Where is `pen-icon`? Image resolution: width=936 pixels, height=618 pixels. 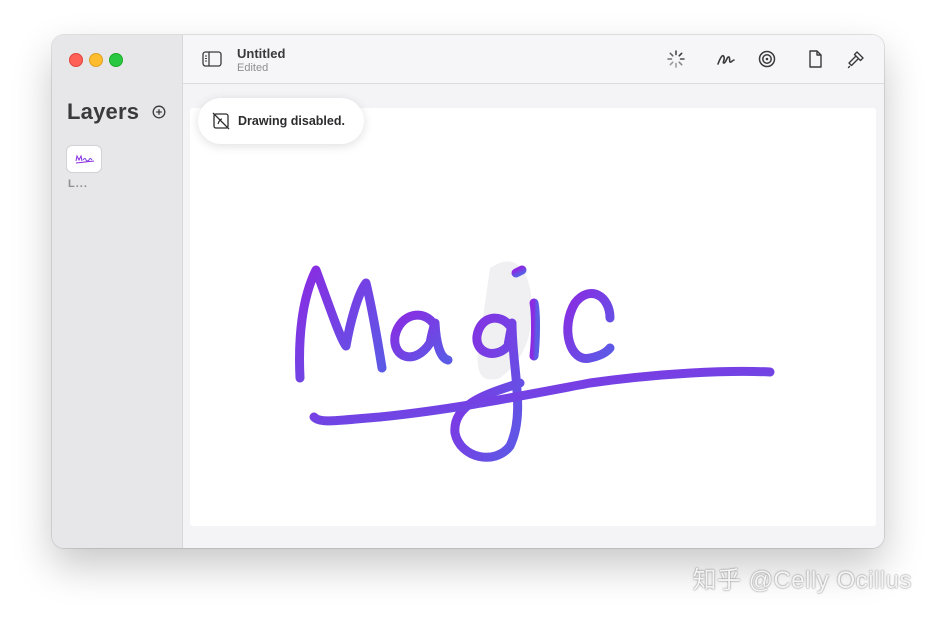
pen-icon is located at coordinates (726, 59).